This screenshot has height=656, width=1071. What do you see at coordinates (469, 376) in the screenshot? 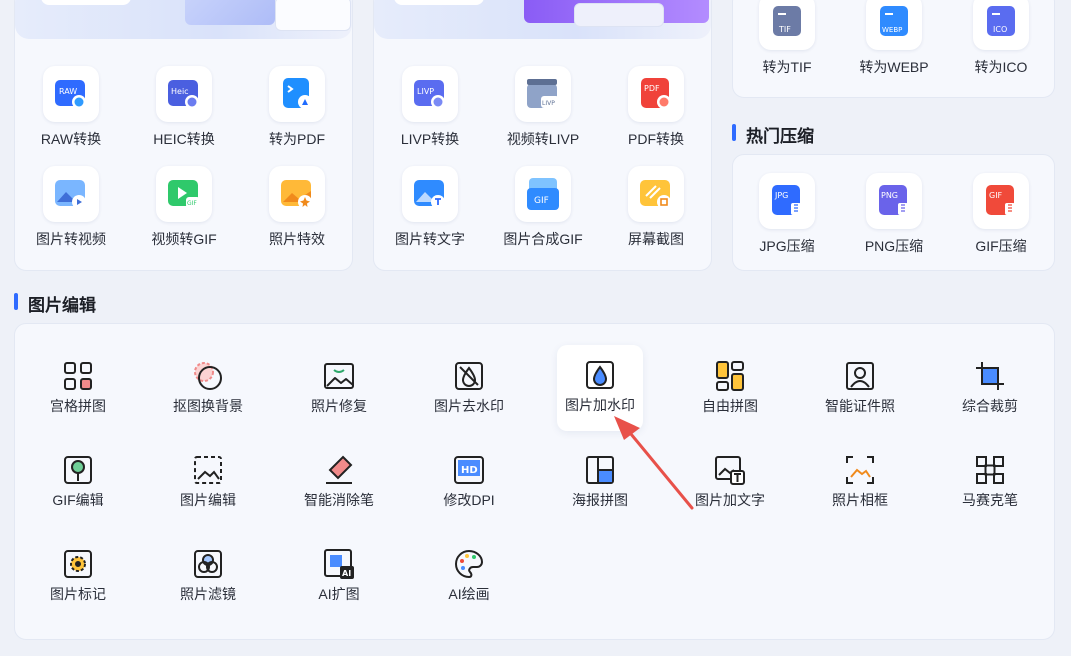
I see `remove-watermark-icon` at bounding box center [469, 376].